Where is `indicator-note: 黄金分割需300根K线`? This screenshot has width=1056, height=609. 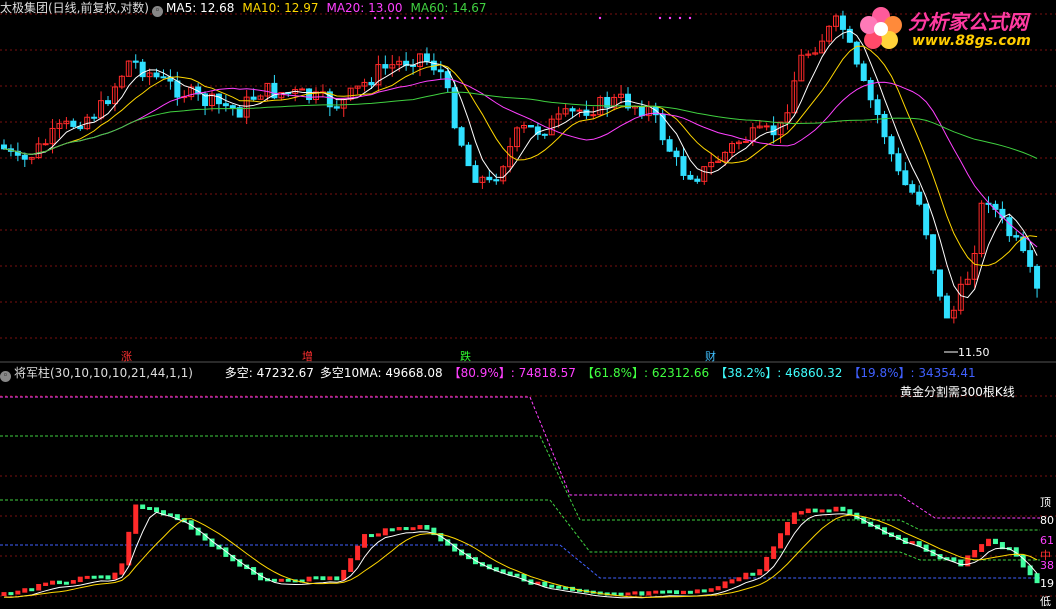
indicator-note: 黄金分割需300根K线 is located at coordinates (957, 392).